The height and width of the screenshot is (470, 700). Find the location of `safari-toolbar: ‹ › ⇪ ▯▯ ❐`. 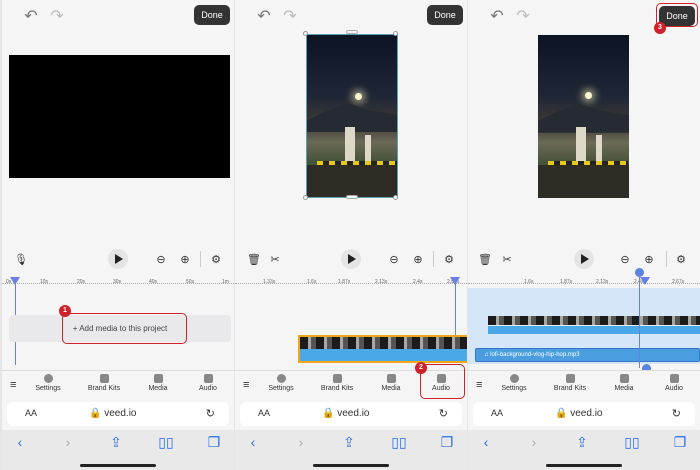

safari-toolbar: ‹ › ⇪ ▯▯ ❐ is located at coordinates (584, 450).